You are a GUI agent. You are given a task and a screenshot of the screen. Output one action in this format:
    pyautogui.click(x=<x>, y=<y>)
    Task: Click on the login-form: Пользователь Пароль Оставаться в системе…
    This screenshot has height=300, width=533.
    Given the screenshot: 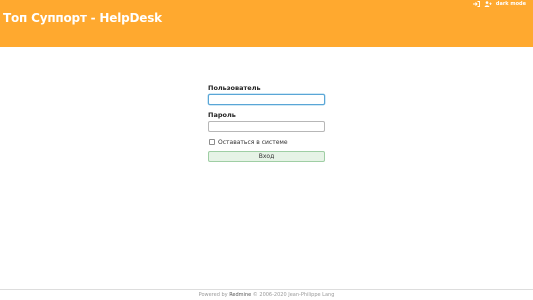 What is the action you would take?
    pyautogui.click(x=266, y=123)
    